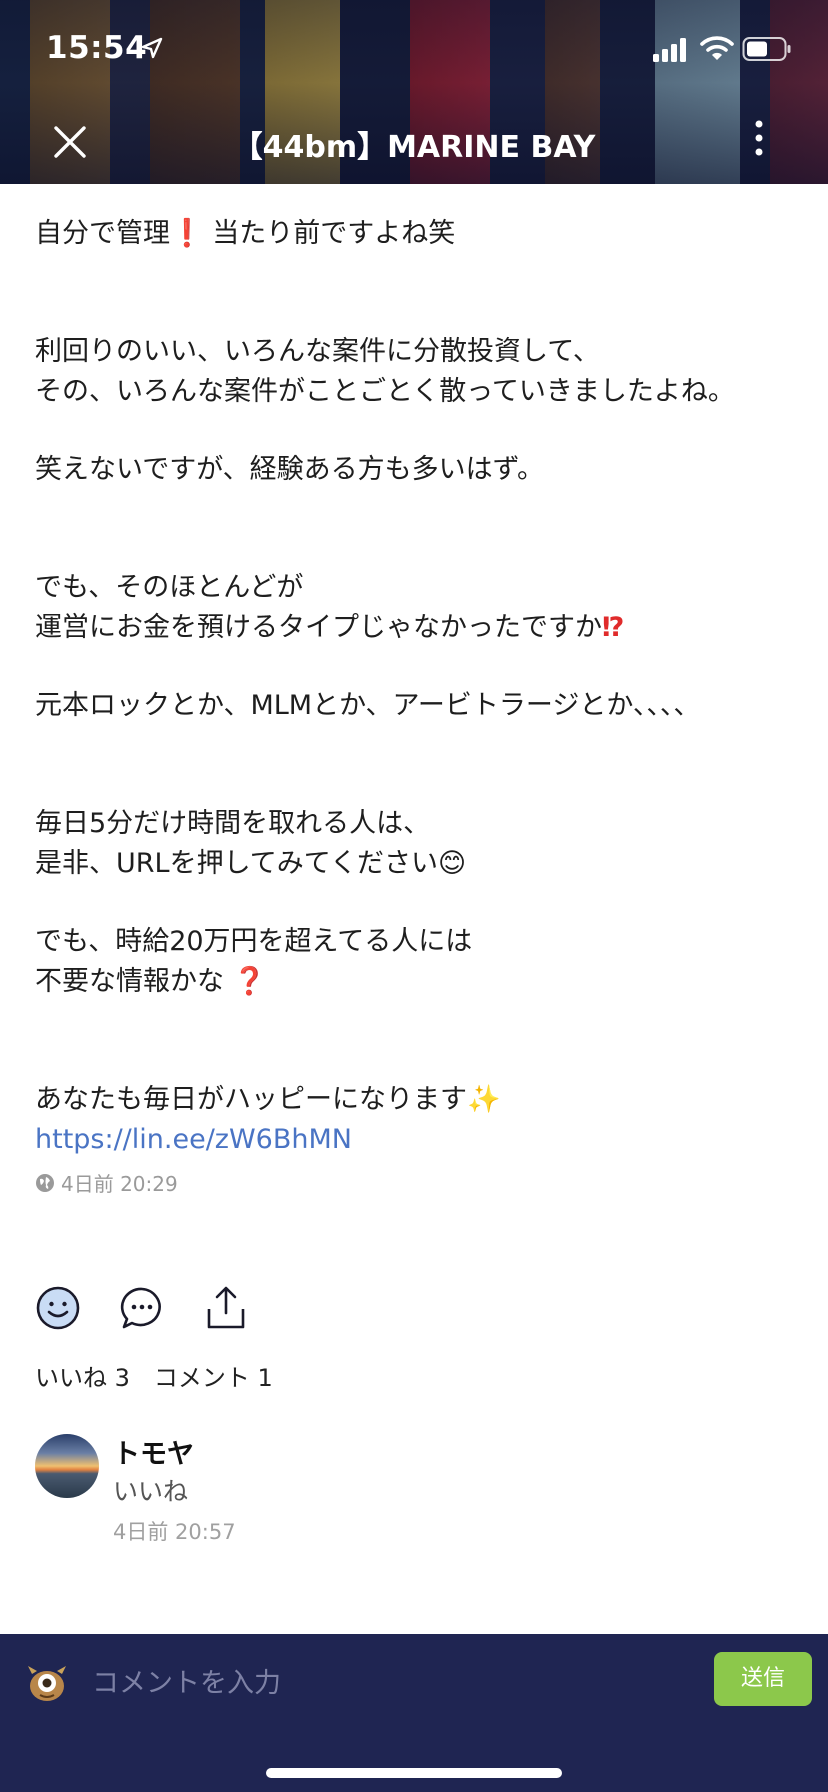 The image size is (828, 1792). I want to click on post-header: 15:54 【44bm】MARINE BAY, so click(414, 92).